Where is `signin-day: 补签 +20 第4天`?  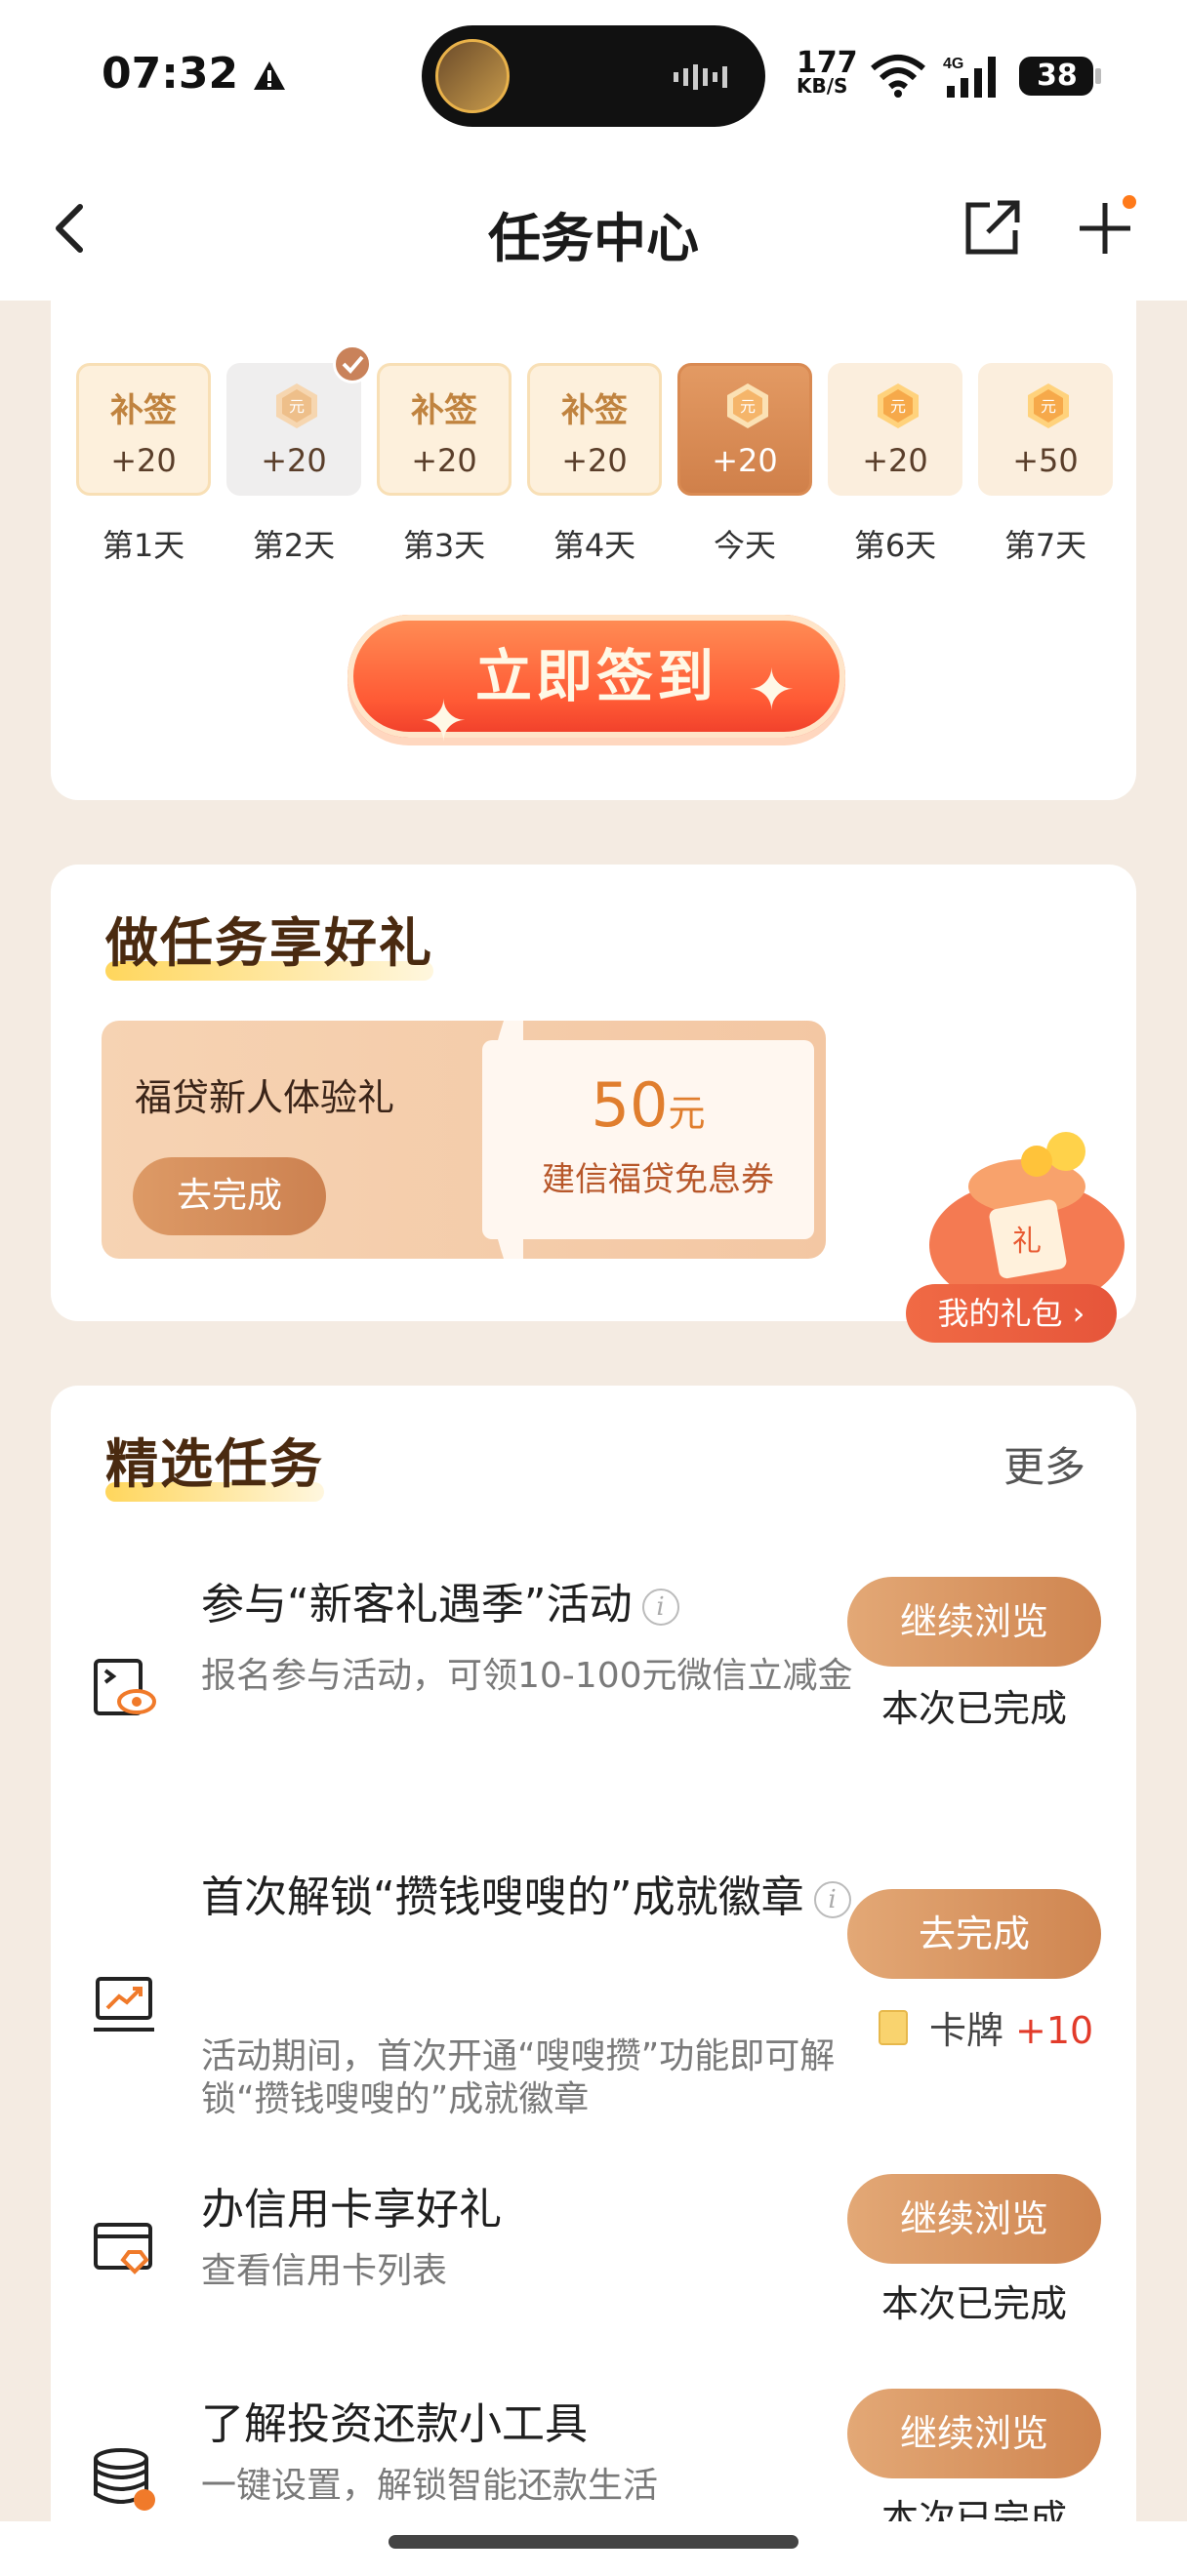 signin-day: 补签 +20 第4天 is located at coordinates (594, 464).